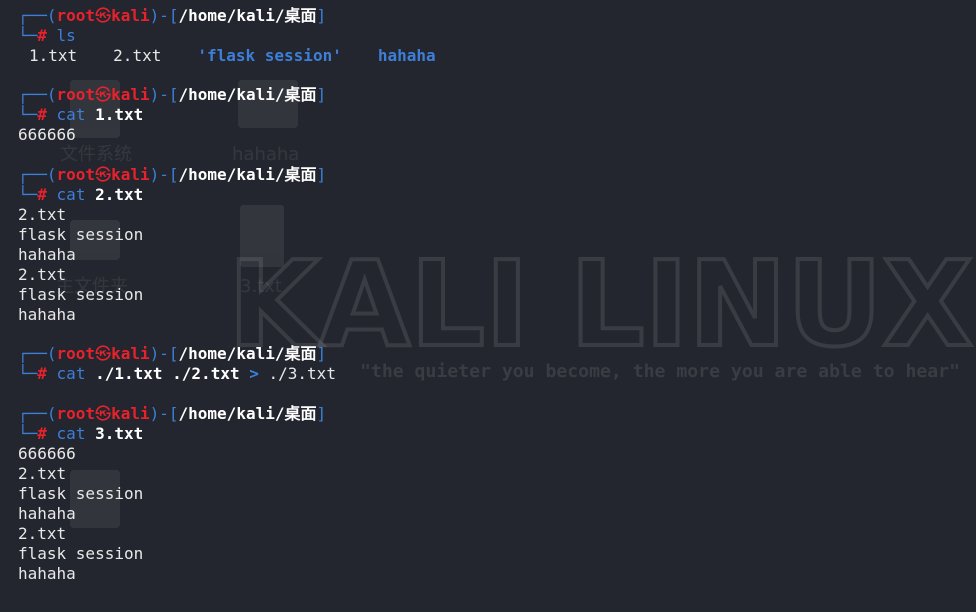 The width and height of the screenshot is (976, 612). I want to click on command-args: ./1.txt ./2.txt, so click(167, 374).